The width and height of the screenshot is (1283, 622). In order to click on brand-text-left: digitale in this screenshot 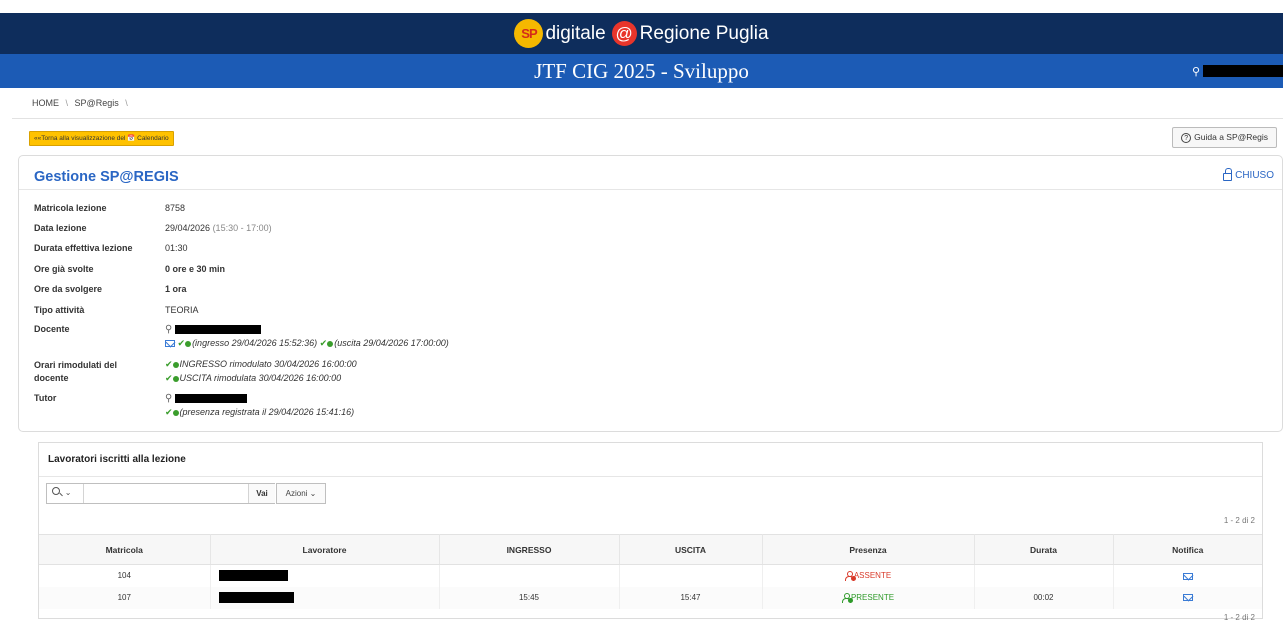, I will do `click(575, 33)`.